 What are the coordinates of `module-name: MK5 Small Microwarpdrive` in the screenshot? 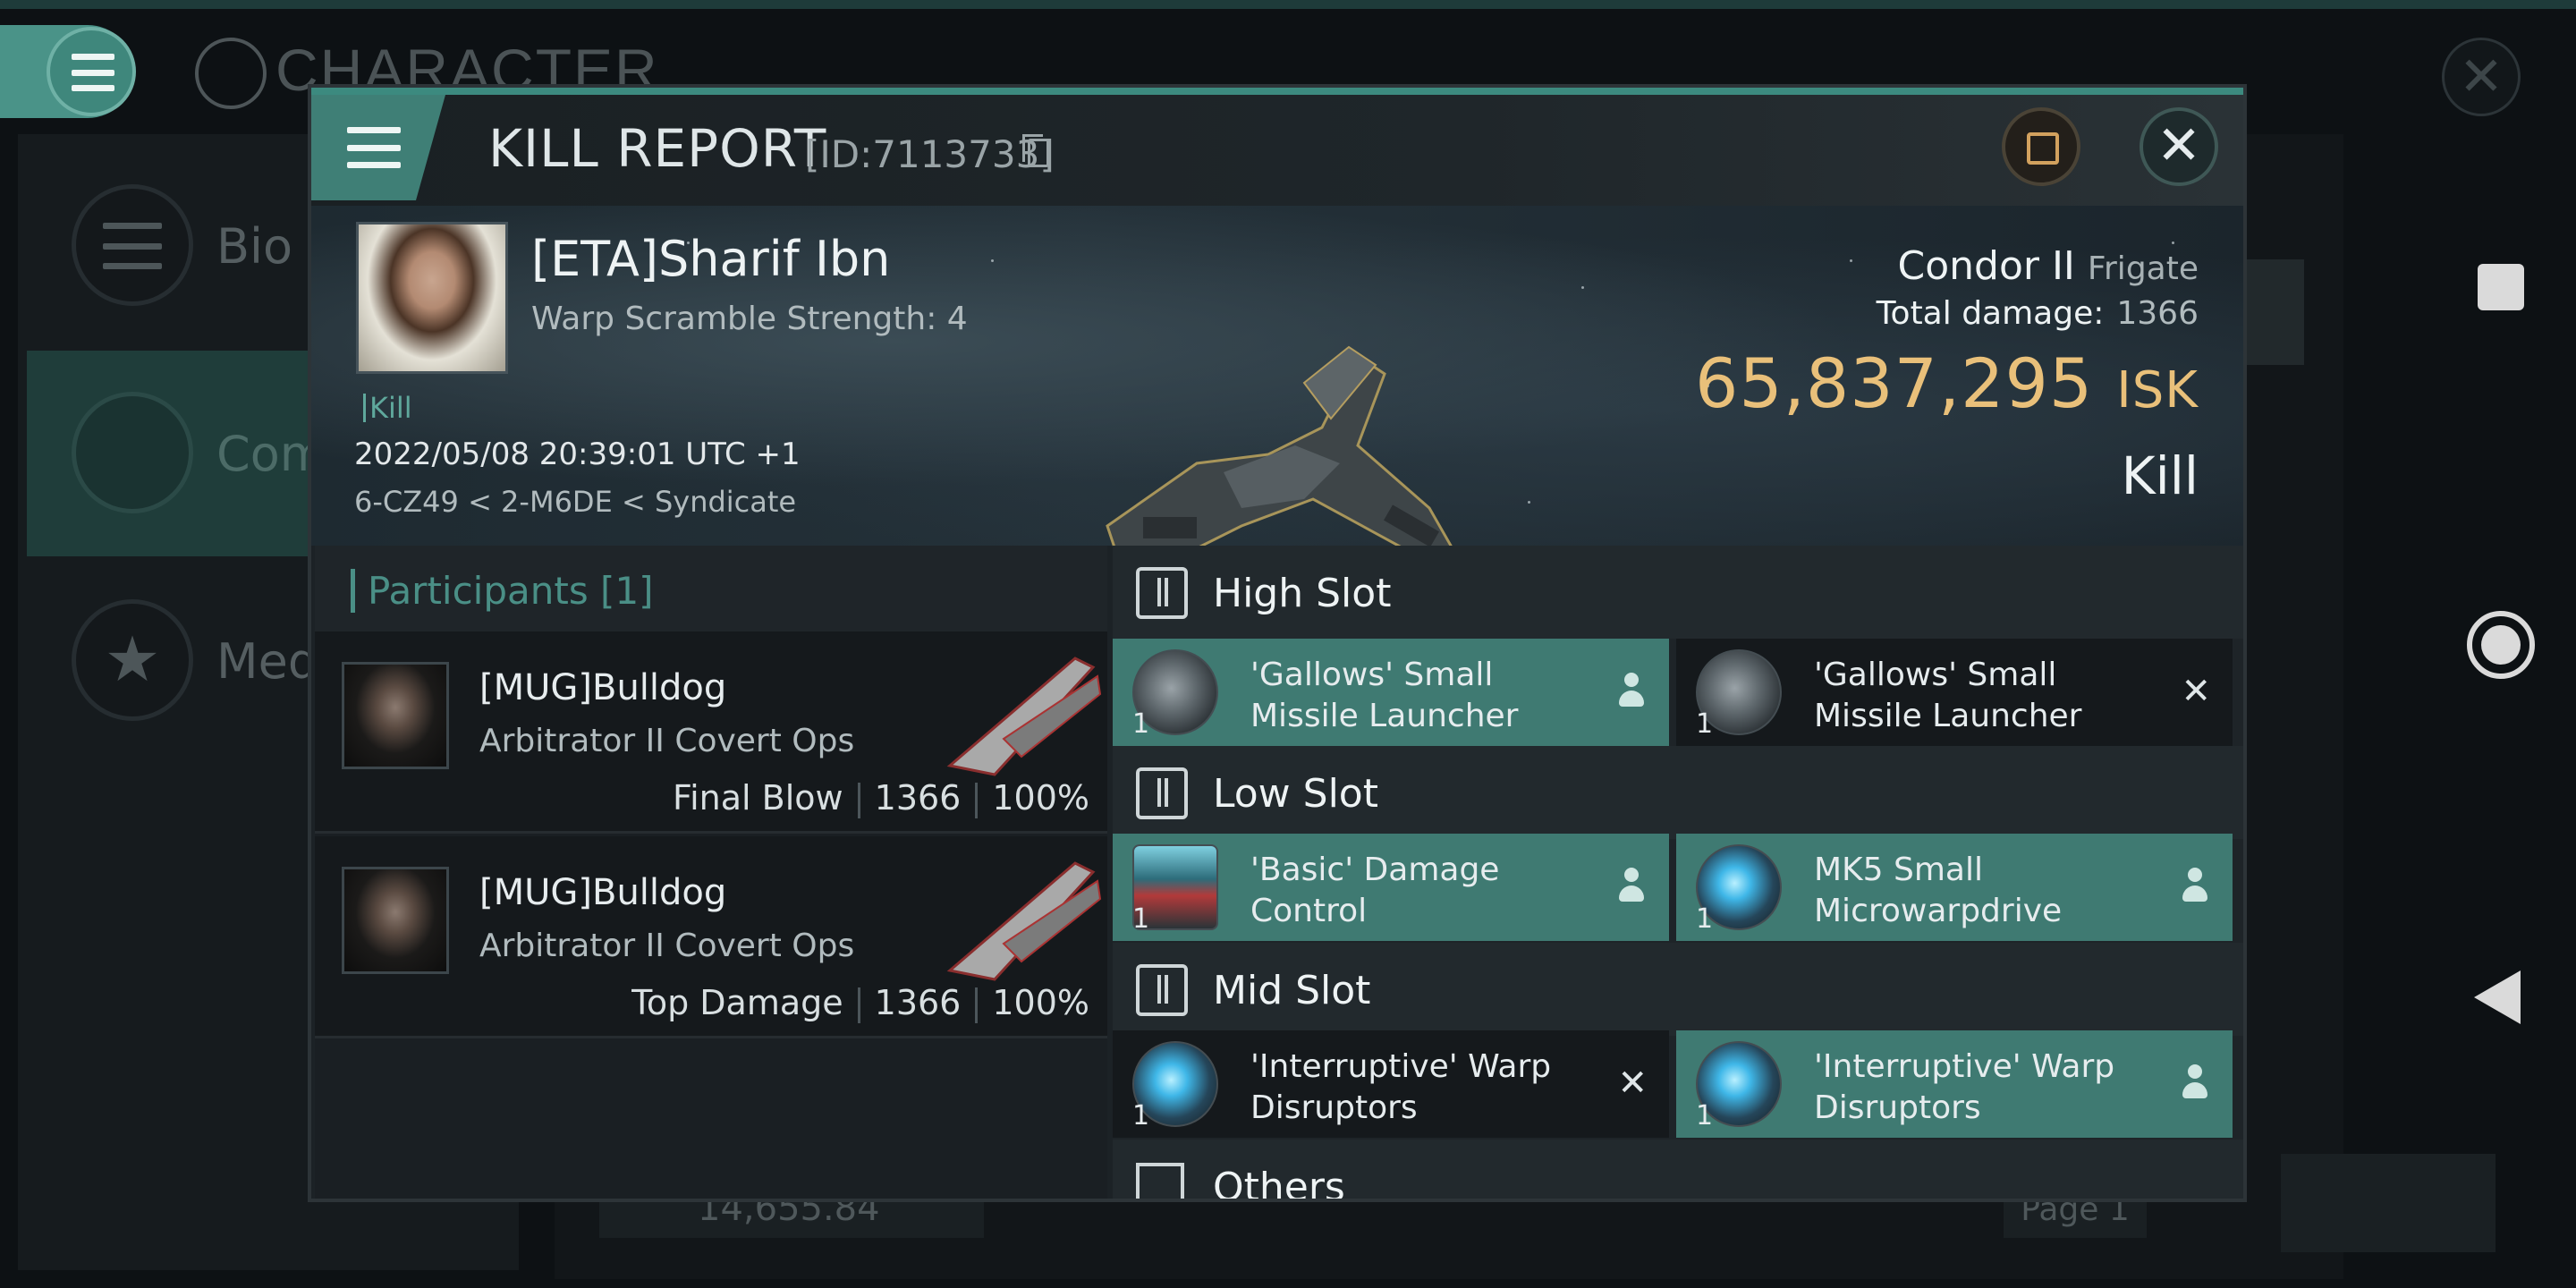 It's located at (1984, 891).